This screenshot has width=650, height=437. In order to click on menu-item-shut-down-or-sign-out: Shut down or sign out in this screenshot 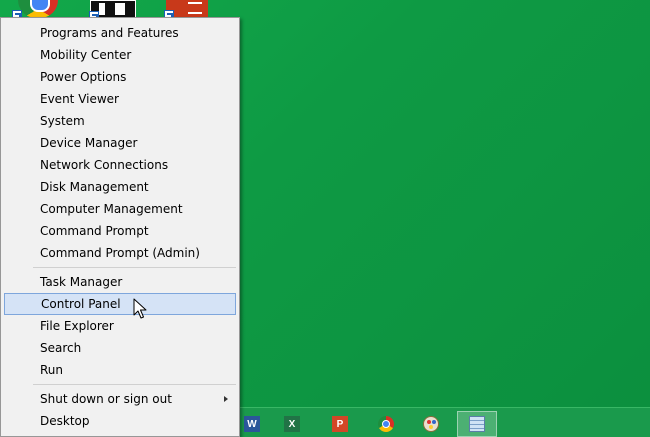, I will do `click(120, 399)`.